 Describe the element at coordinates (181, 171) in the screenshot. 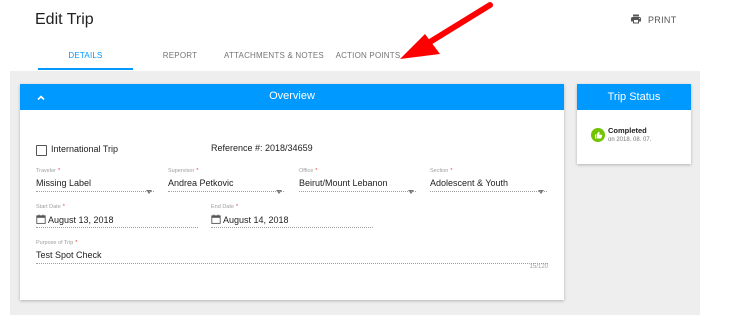

I see `supervisor-label: Supervisor` at that location.